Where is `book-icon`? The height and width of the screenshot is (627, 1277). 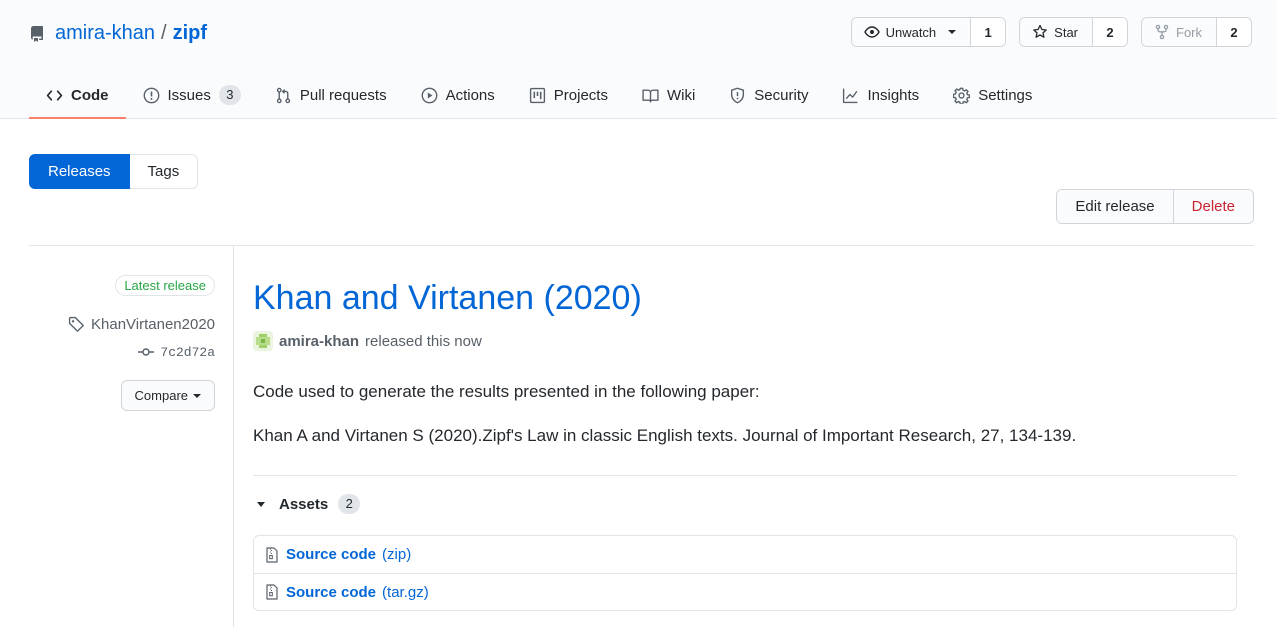 book-icon is located at coordinates (650, 95).